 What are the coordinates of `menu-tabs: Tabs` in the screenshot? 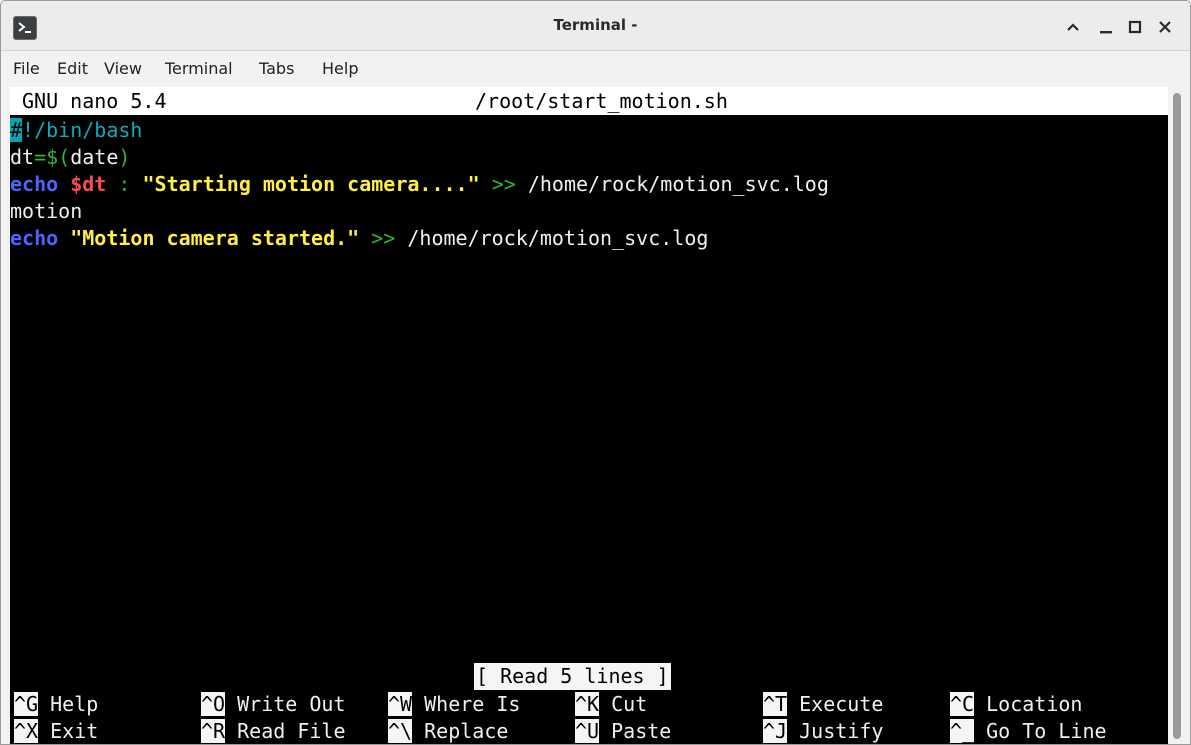 It's located at (276, 69).